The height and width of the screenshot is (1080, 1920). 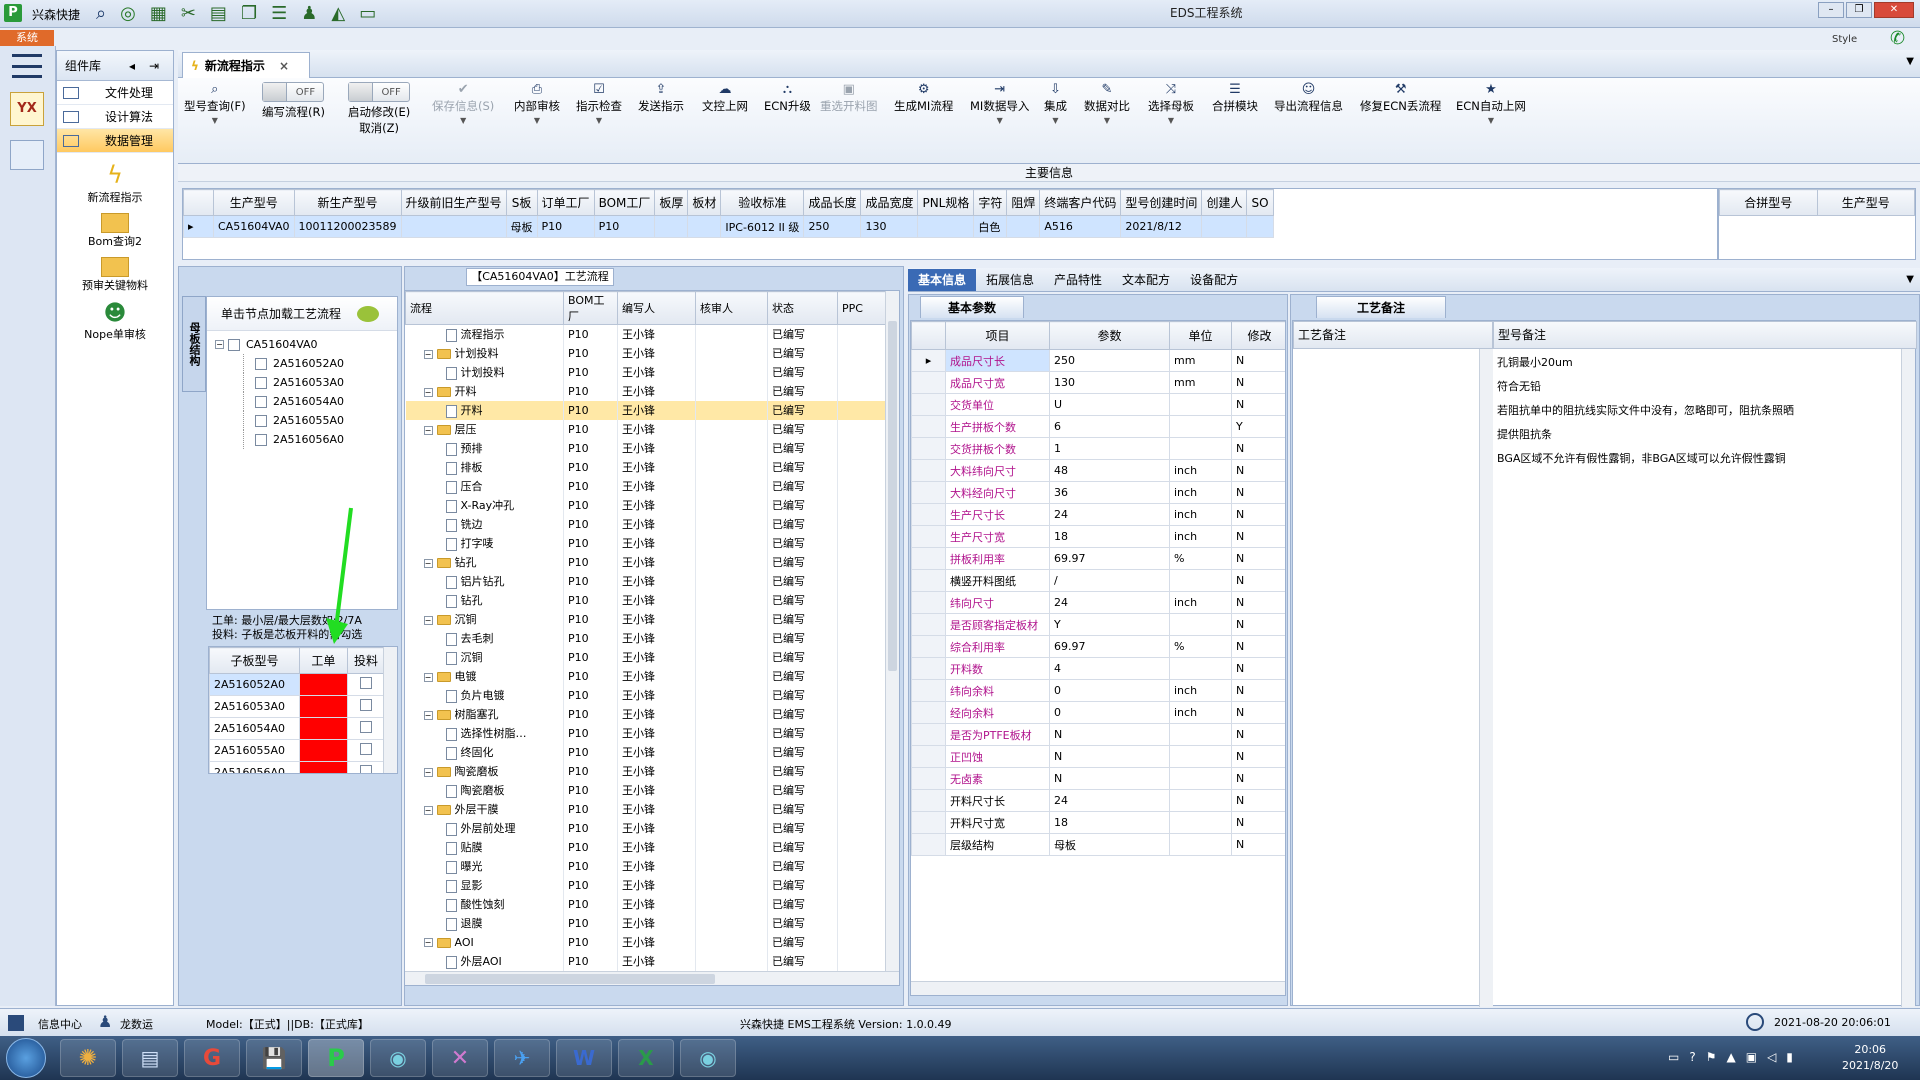 What do you see at coordinates (484, 847) in the screenshot?
I see `flow-name-cell: 贴膜` at bounding box center [484, 847].